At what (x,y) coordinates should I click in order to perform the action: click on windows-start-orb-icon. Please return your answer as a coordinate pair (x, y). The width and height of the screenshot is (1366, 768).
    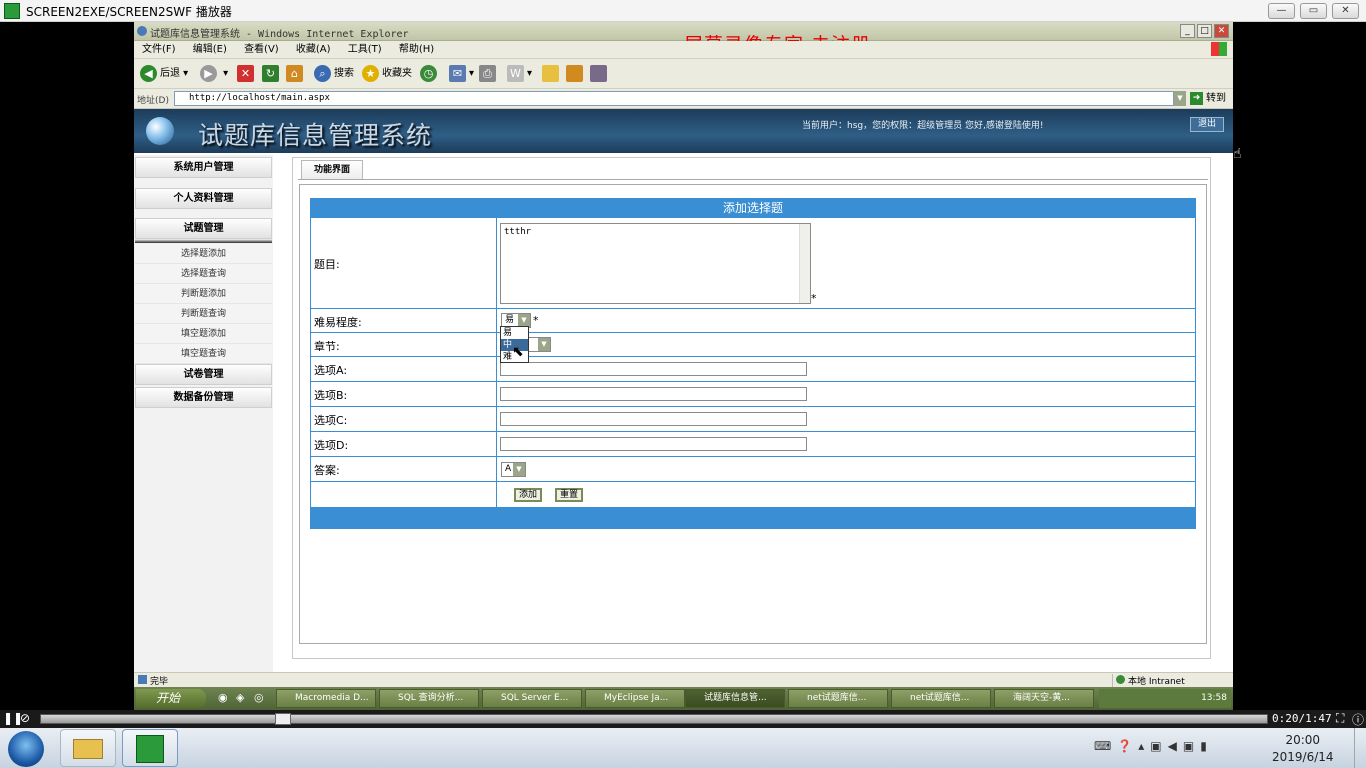
    Looking at the image, I should click on (26, 749).